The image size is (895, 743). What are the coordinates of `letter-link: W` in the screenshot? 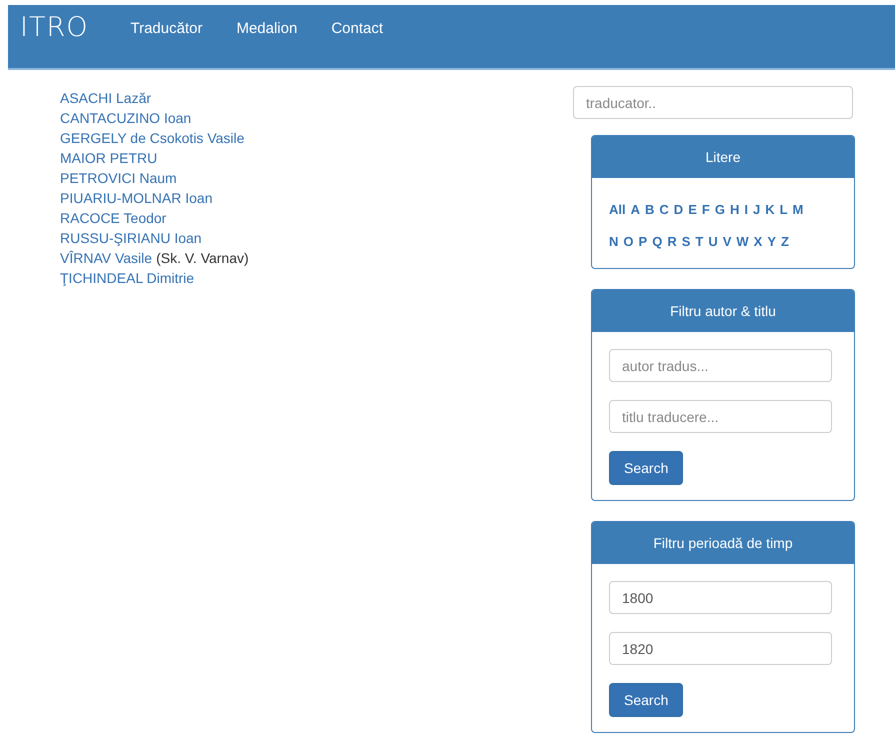 It's located at (742, 242).